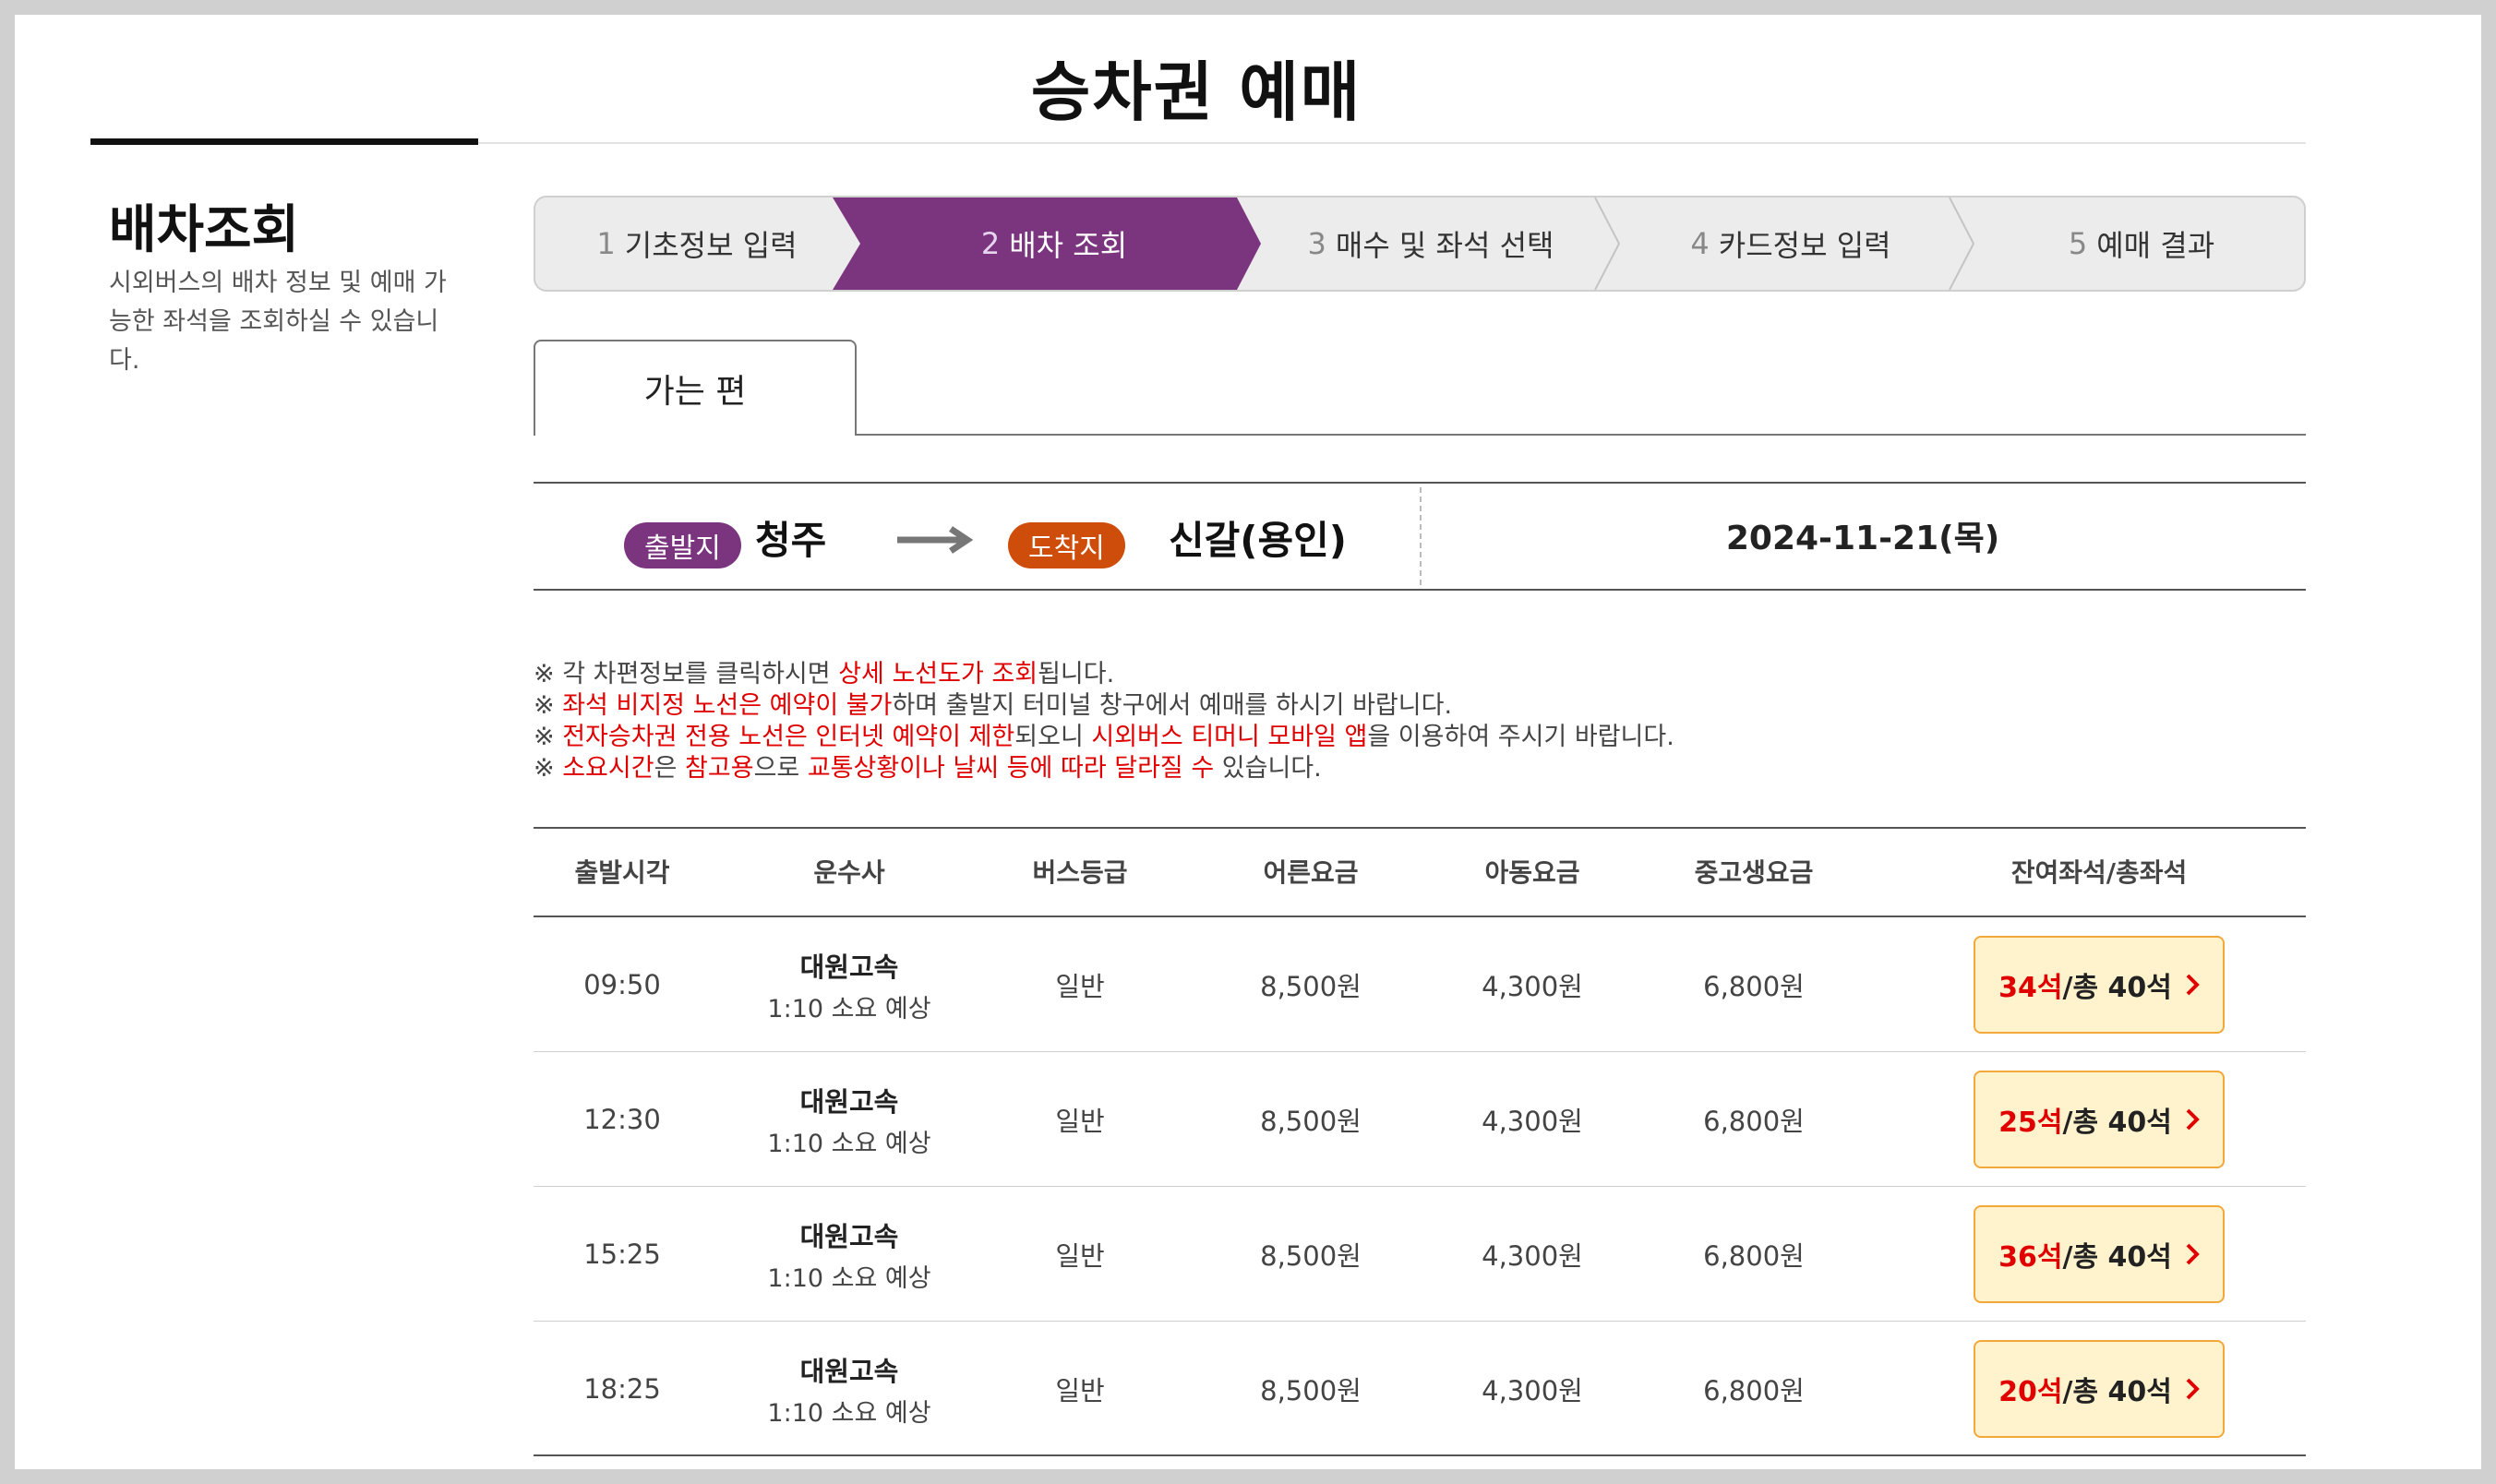 This screenshot has height=1484, width=2496. What do you see at coordinates (788, 737) in the screenshot?
I see `notice-highlight: 전자승차권 전용 노선은 인터넷 예약이 제한` at bounding box center [788, 737].